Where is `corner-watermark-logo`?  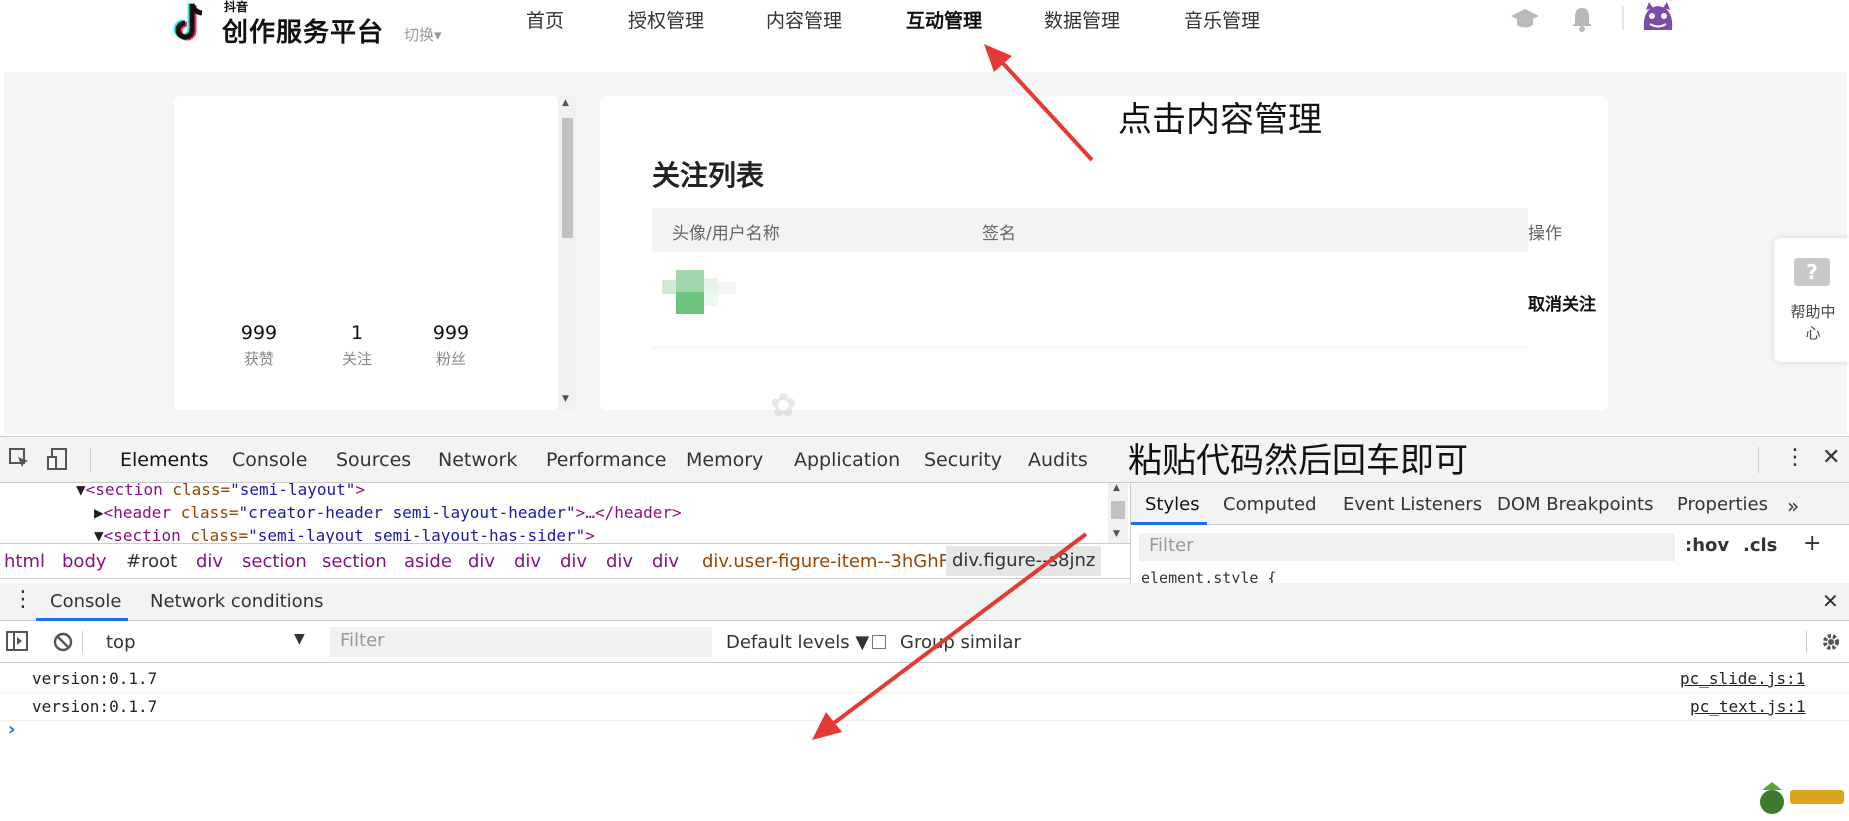 corner-watermark-logo is located at coordinates (1800, 798).